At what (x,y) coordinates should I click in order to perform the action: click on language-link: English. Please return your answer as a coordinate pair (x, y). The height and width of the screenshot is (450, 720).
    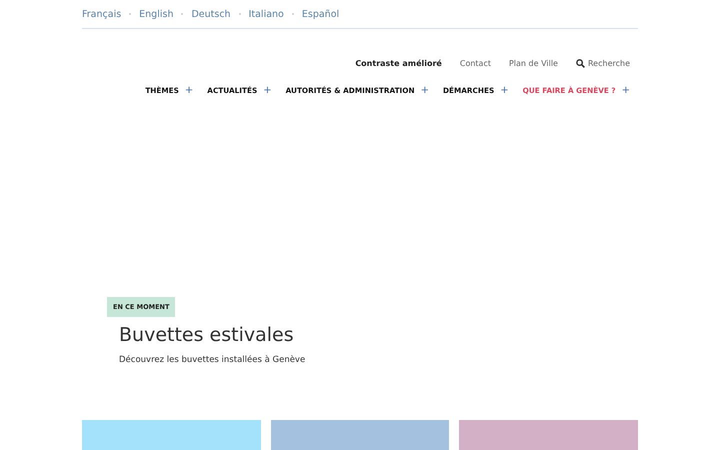
    Looking at the image, I should click on (156, 14).